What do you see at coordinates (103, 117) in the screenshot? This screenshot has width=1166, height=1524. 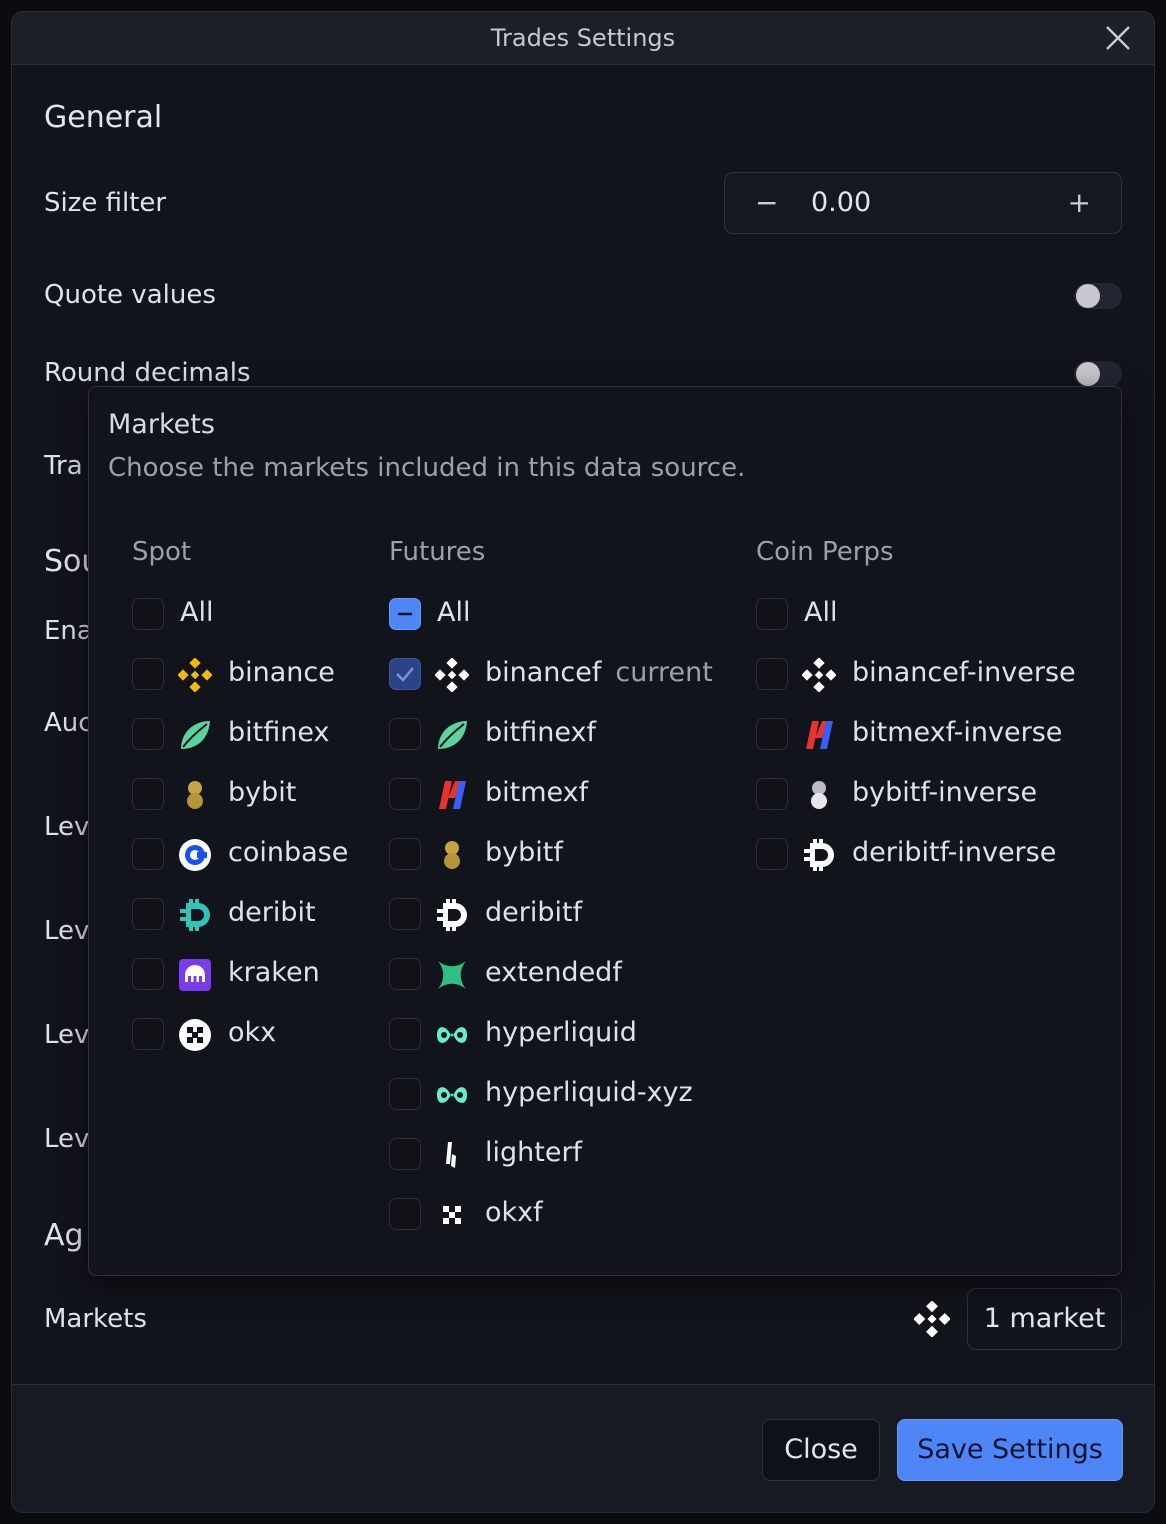 I see `general-heading: General` at bounding box center [103, 117].